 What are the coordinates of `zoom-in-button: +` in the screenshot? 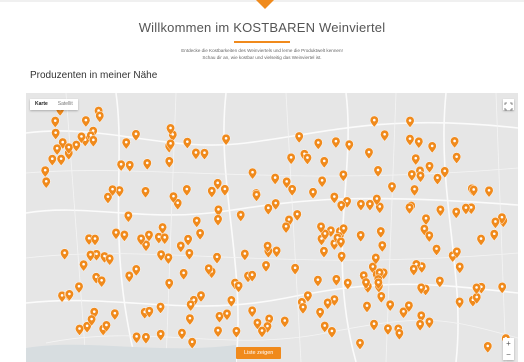 It's located at (508, 343).